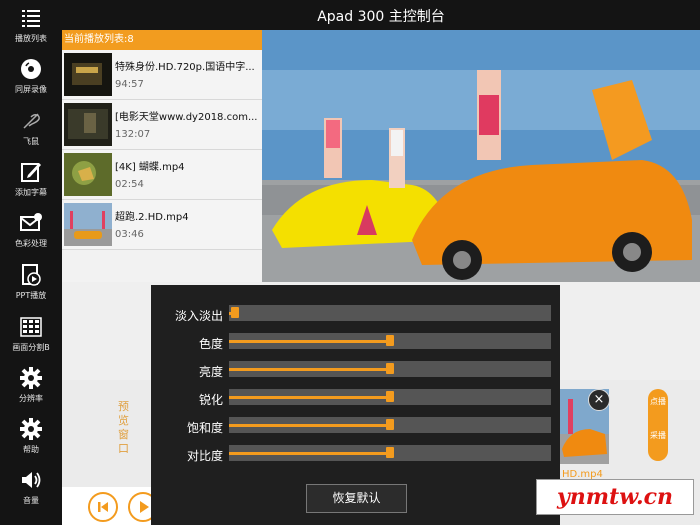 The height and width of the screenshot is (525, 700). What do you see at coordinates (162, 40) in the screenshot?
I see `playlist-header: 当前播放列表:8` at bounding box center [162, 40].